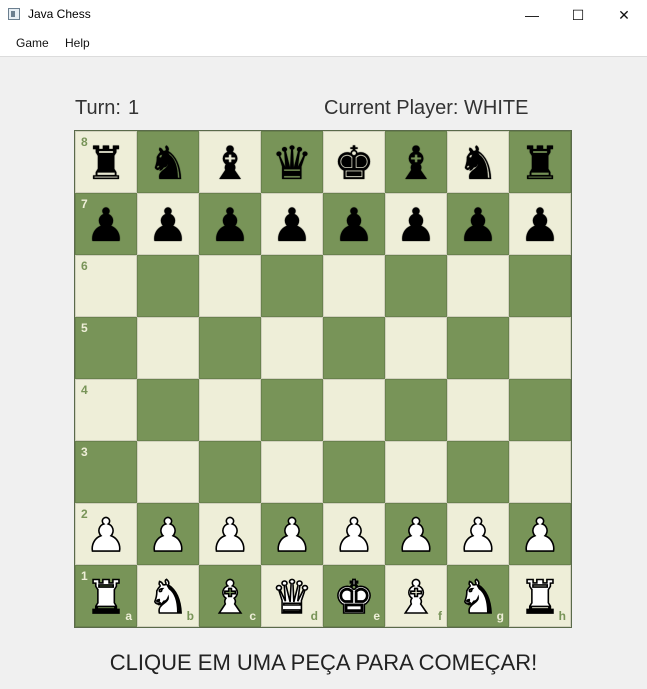 Image resolution: width=647 pixels, height=689 pixels. I want to click on square-f2: ♟, so click(416, 534).